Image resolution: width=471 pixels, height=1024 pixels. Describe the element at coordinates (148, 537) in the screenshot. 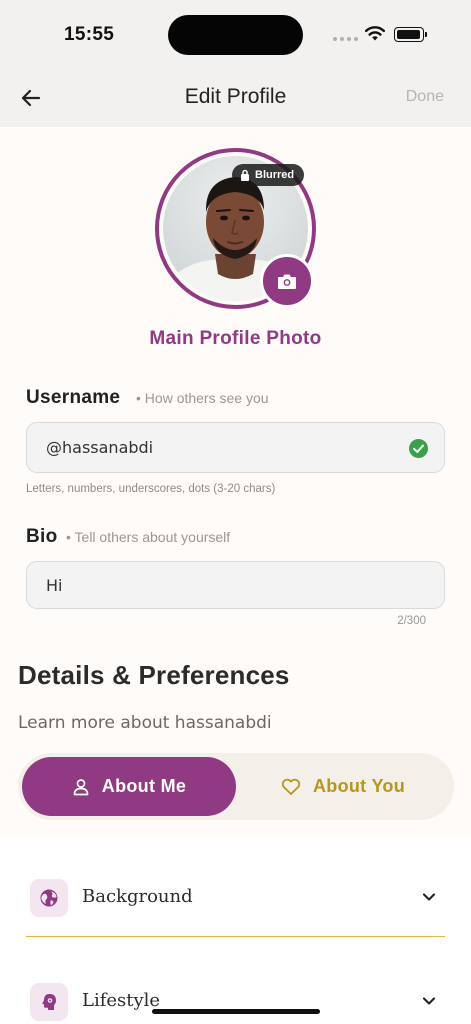

I see `bio-hint: • Tell others about yourself` at that location.